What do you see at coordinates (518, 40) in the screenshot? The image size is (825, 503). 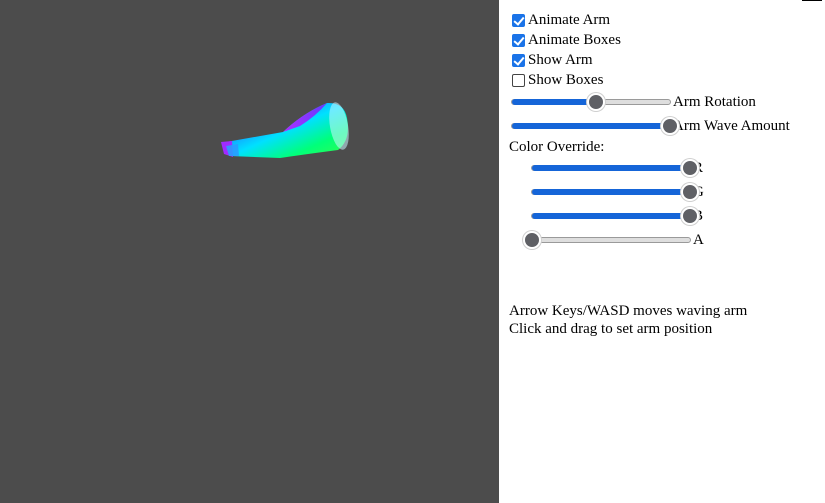 I see `animate-boxes-checkbox` at bounding box center [518, 40].